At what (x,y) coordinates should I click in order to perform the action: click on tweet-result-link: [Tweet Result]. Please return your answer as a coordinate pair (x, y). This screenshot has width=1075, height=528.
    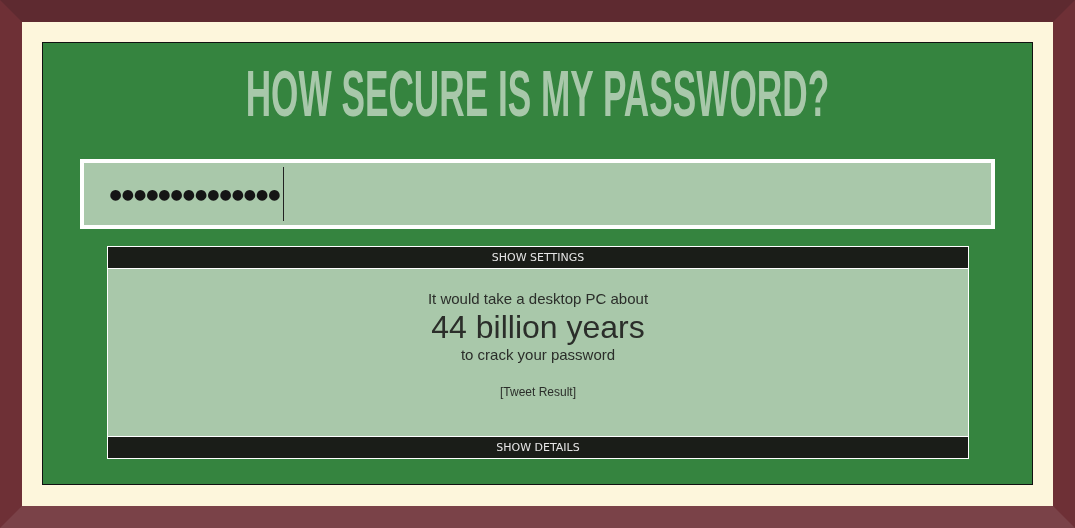
    Looking at the image, I should click on (538, 392).